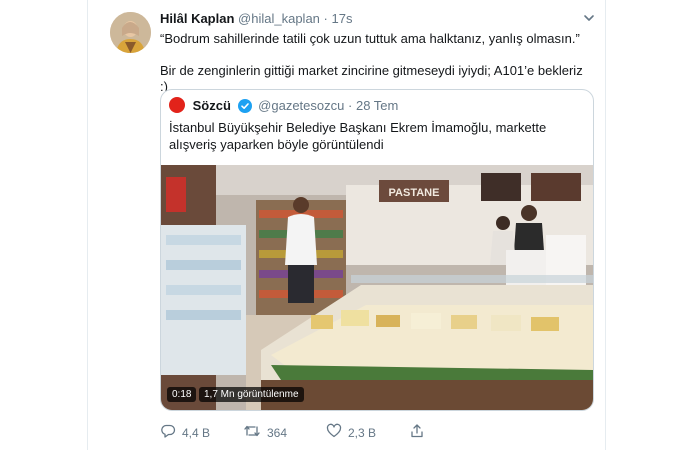  Describe the element at coordinates (196, 432) in the screenshot. I see `reply-count: 4,4 B` at that location.